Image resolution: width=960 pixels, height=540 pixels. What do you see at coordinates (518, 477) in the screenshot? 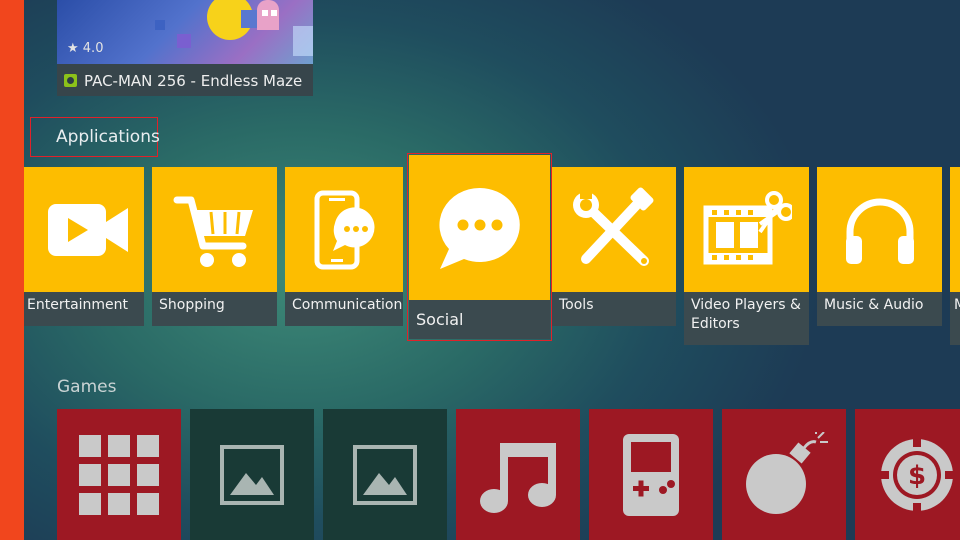
I see `music-note-icon` at bounding box center [518, 477].